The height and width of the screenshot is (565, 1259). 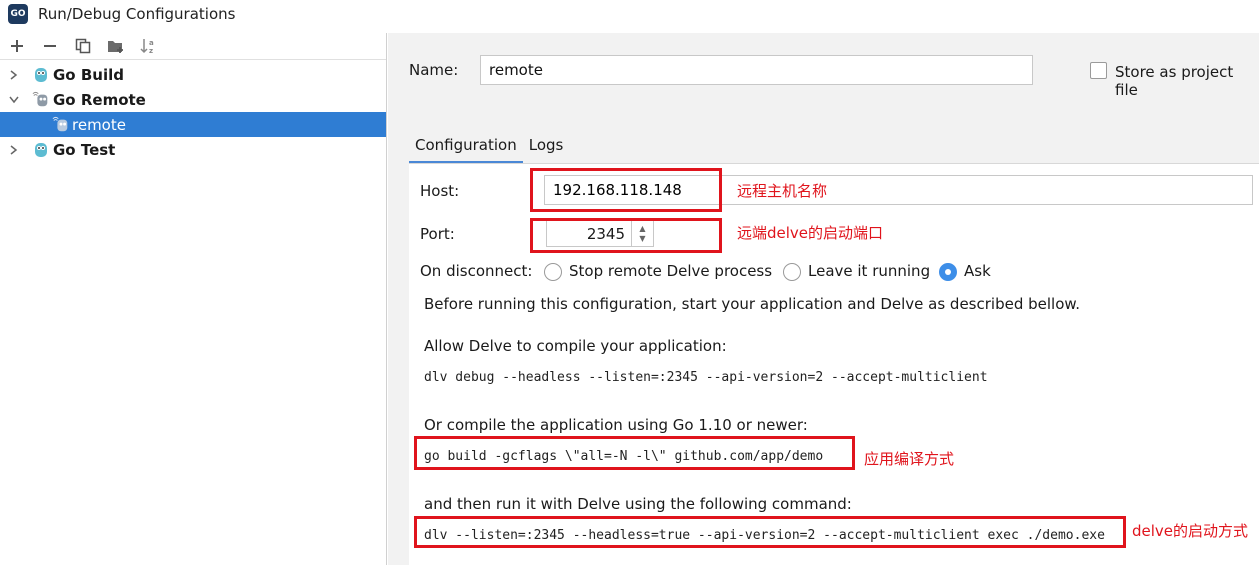 What do you see at coordinates (1098, 70) in the screenshot?
I see `store-as-project-file-checkbox` at bounding box center [1098, 70].